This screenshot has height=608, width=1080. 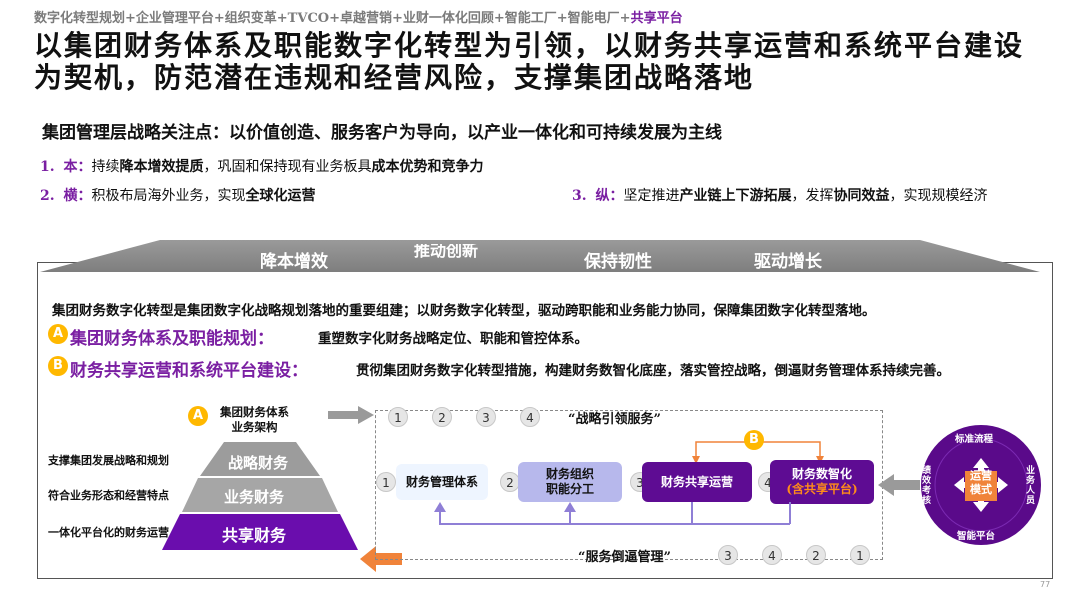 What do you see at coordinates (258, 463) in the screenshot?
I see `pyramid-label-strategy: 战略财务` at bounding box center [258, 463].